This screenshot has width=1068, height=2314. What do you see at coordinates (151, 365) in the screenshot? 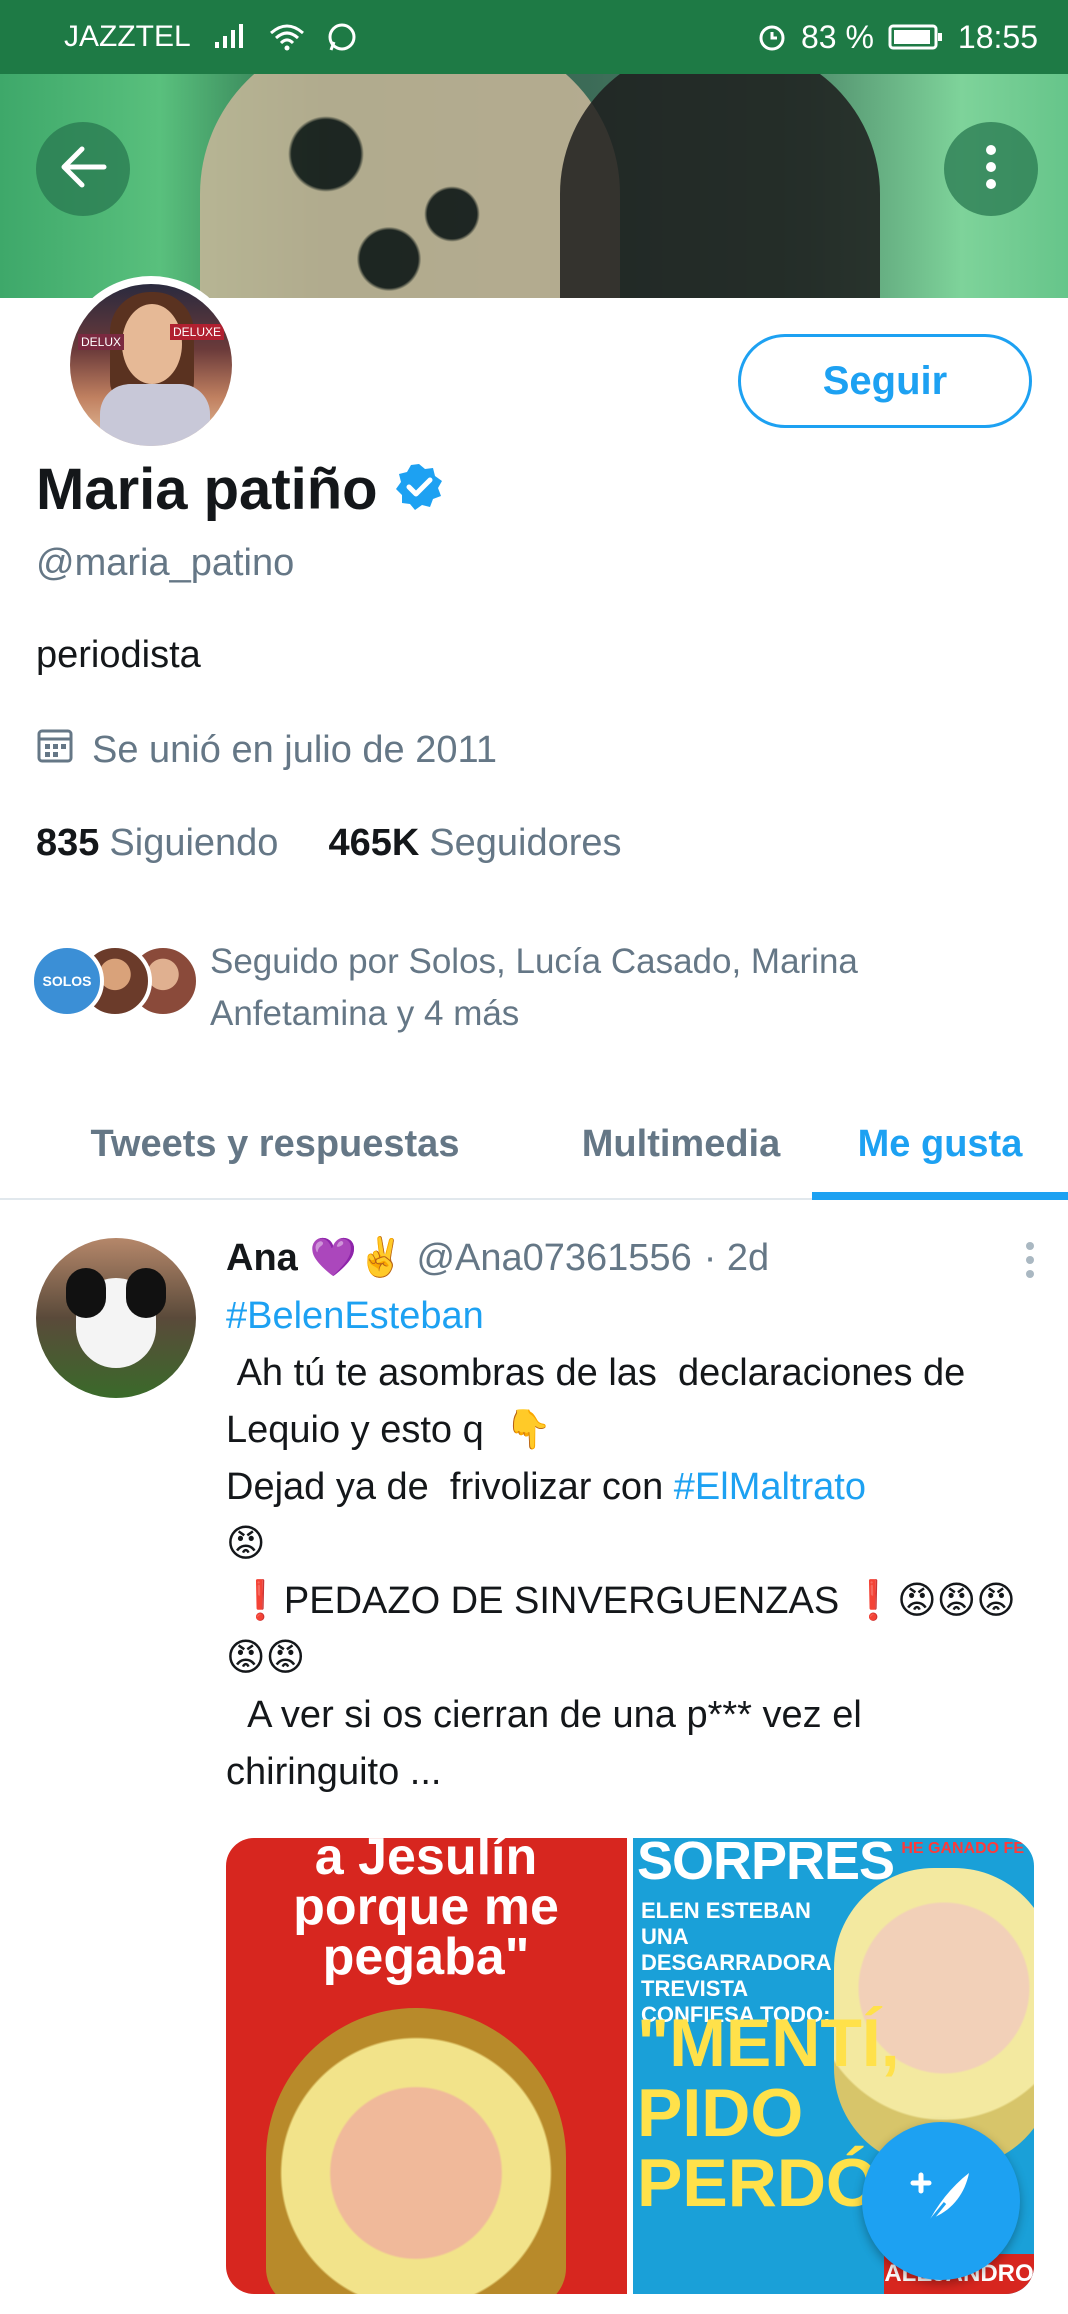
I see `profile-avatar: DELUX DELUXE` at bounding box center [151, 365].